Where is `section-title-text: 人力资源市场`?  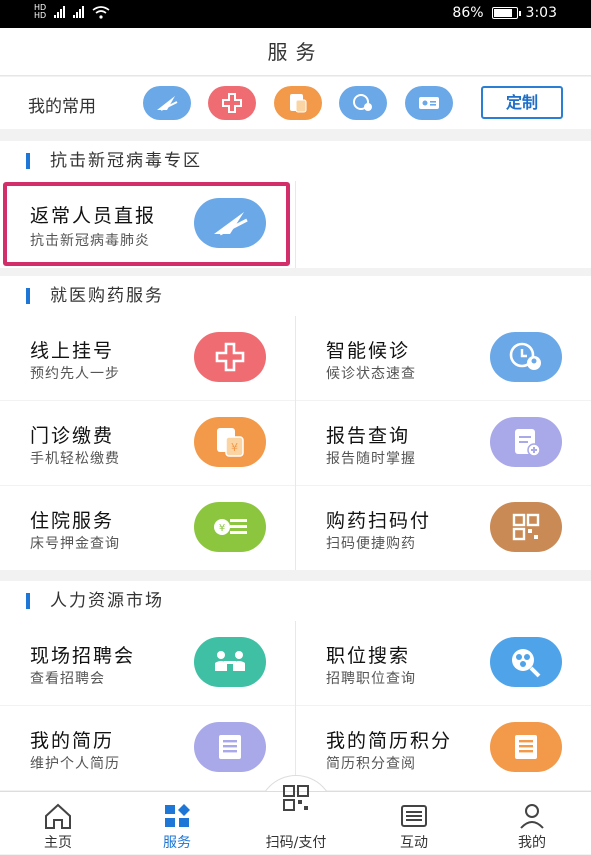
section-title-text: 人力资源市场 is located at coordinates (107, 601).